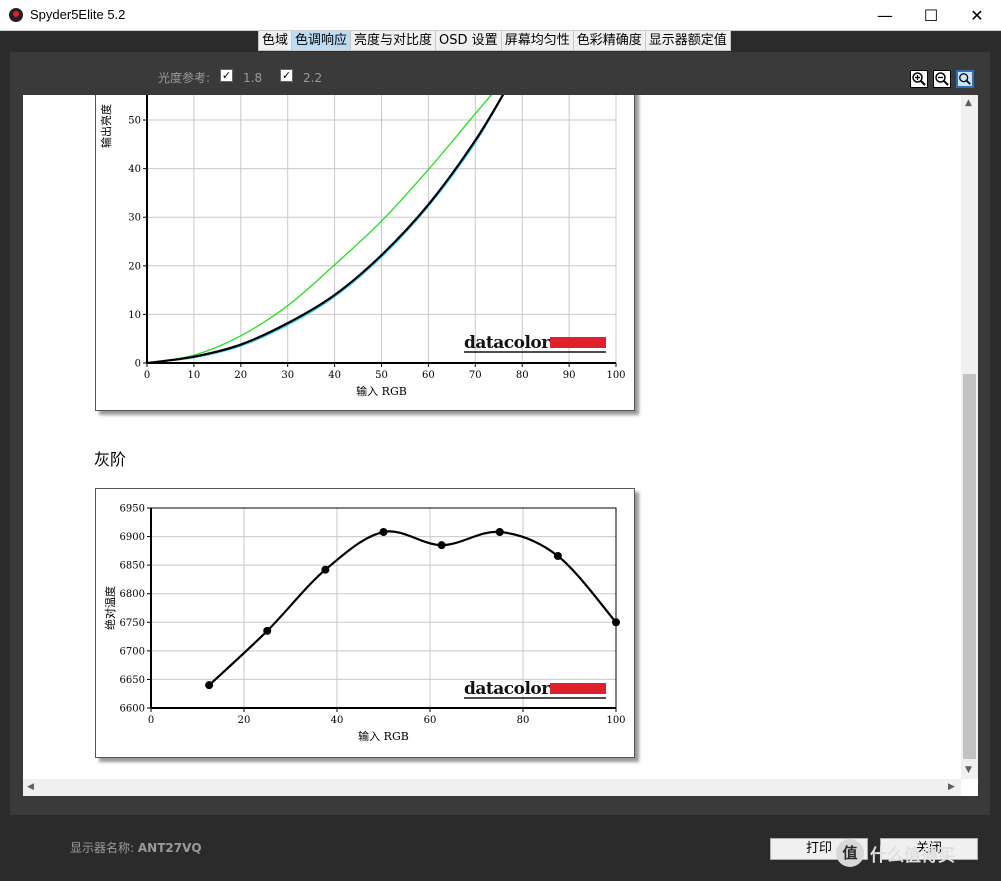 The height and width of the screenshot is (881, 1001). I want to click on title-bar: Spyder5Elite 5.2 — ☐ ✕, so click(500, 15).